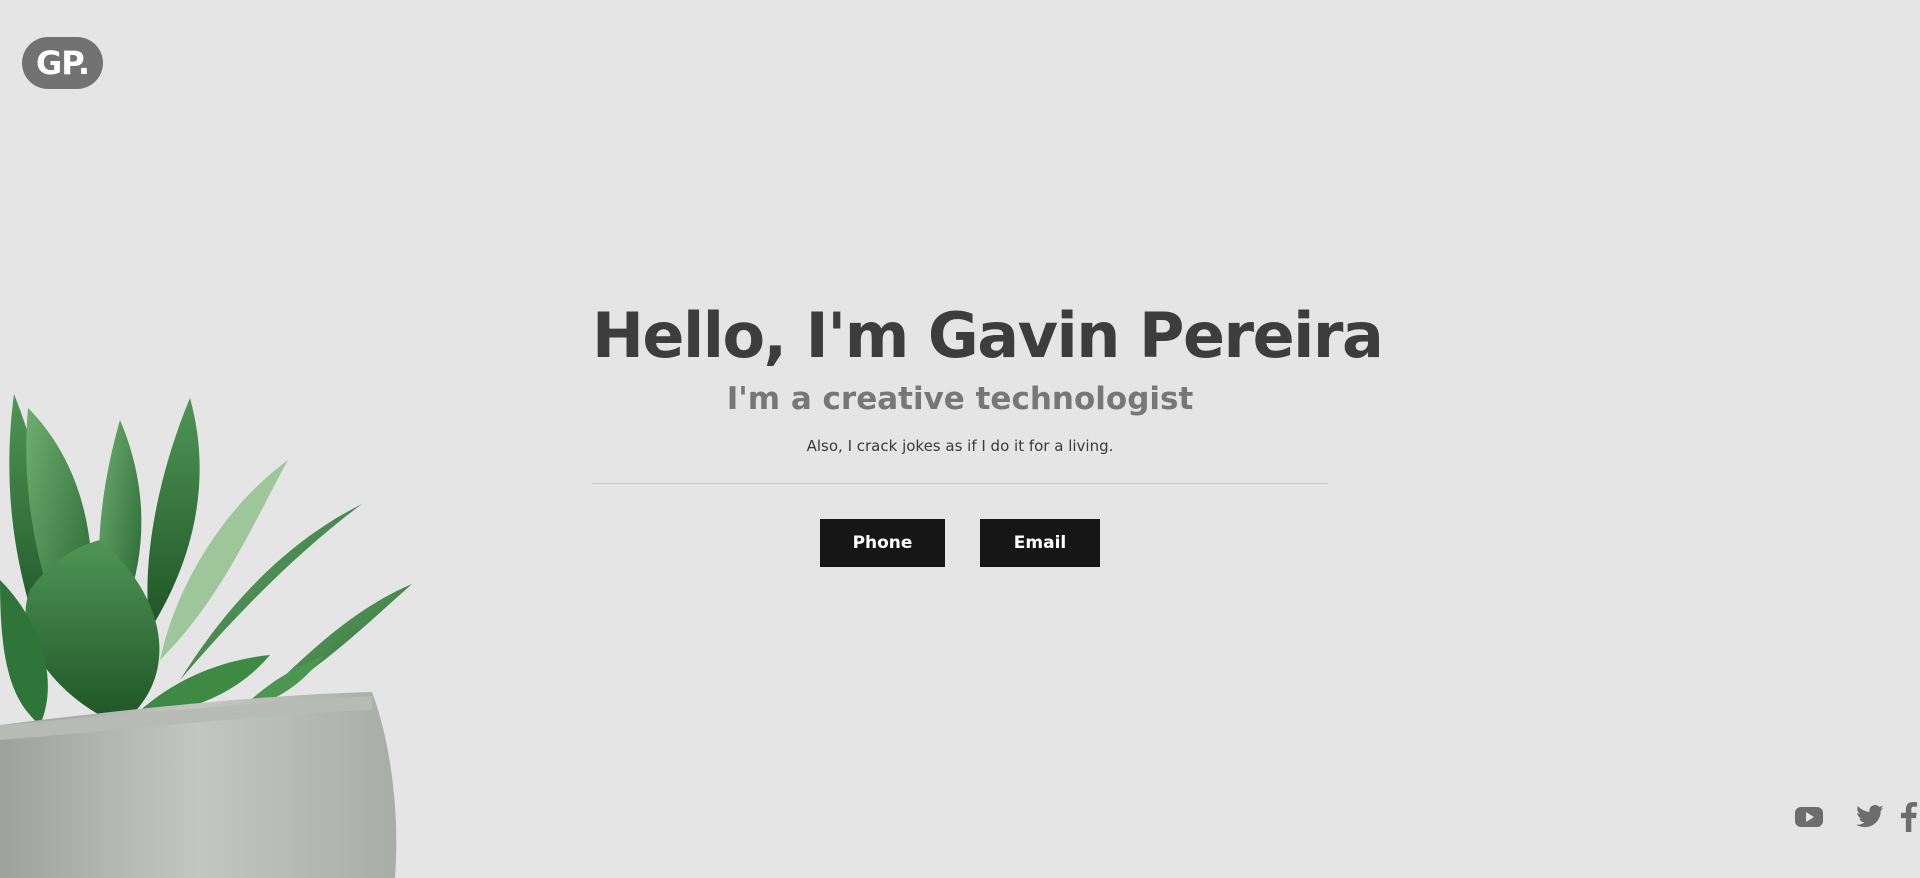 The width and height of the screenshot is (1920, 878). I want to click on phone-button: Phone, so click(882, 543).